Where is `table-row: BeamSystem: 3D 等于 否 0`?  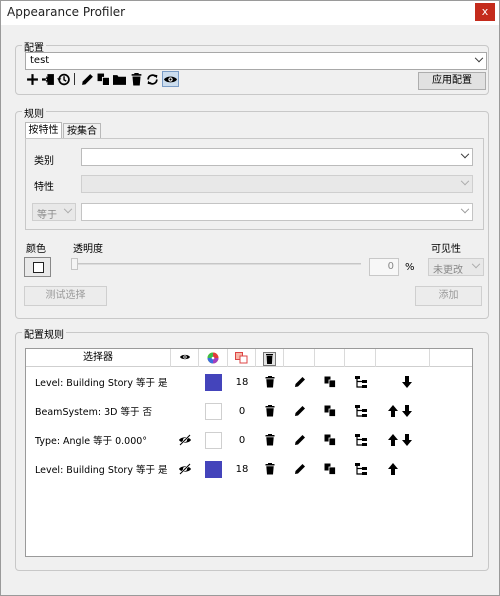
table-row: BeamSystem: 3D 等于 否 0 is located at coordinates (249, 411).